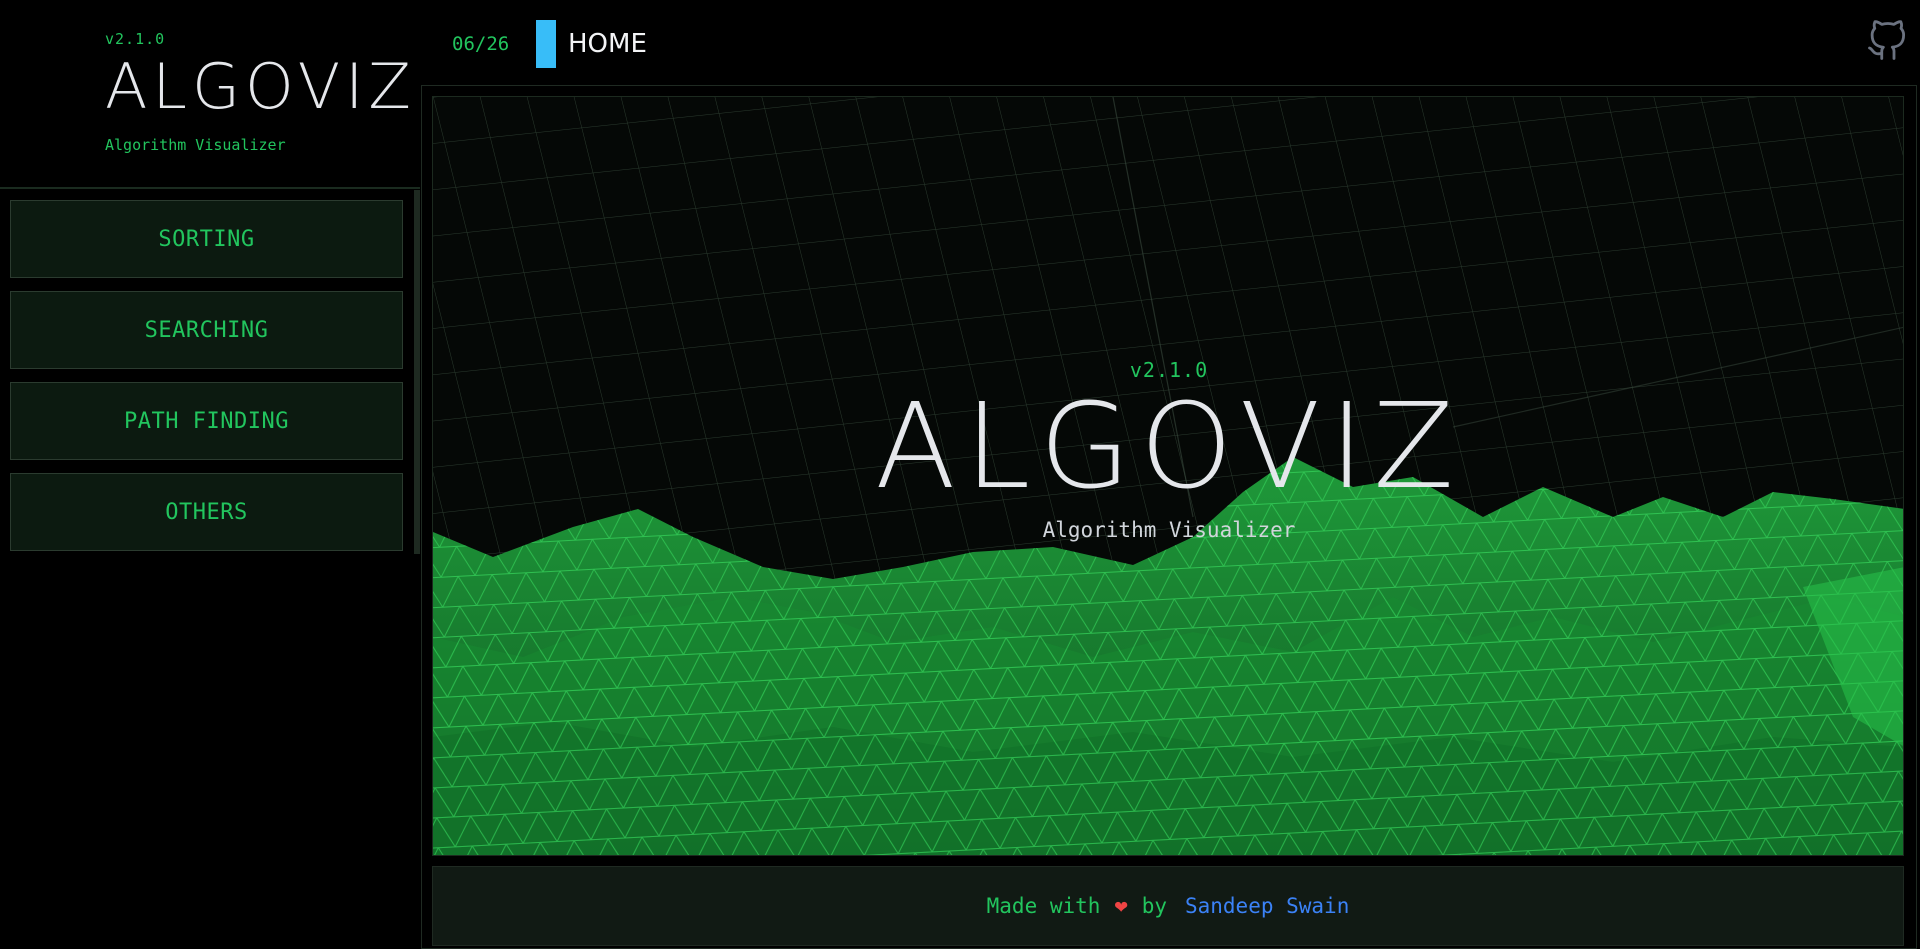  What do you see at coordinates (1154, 906) in the screenshot?
I see `footer-by: by` at bounding box center [1154, 906].